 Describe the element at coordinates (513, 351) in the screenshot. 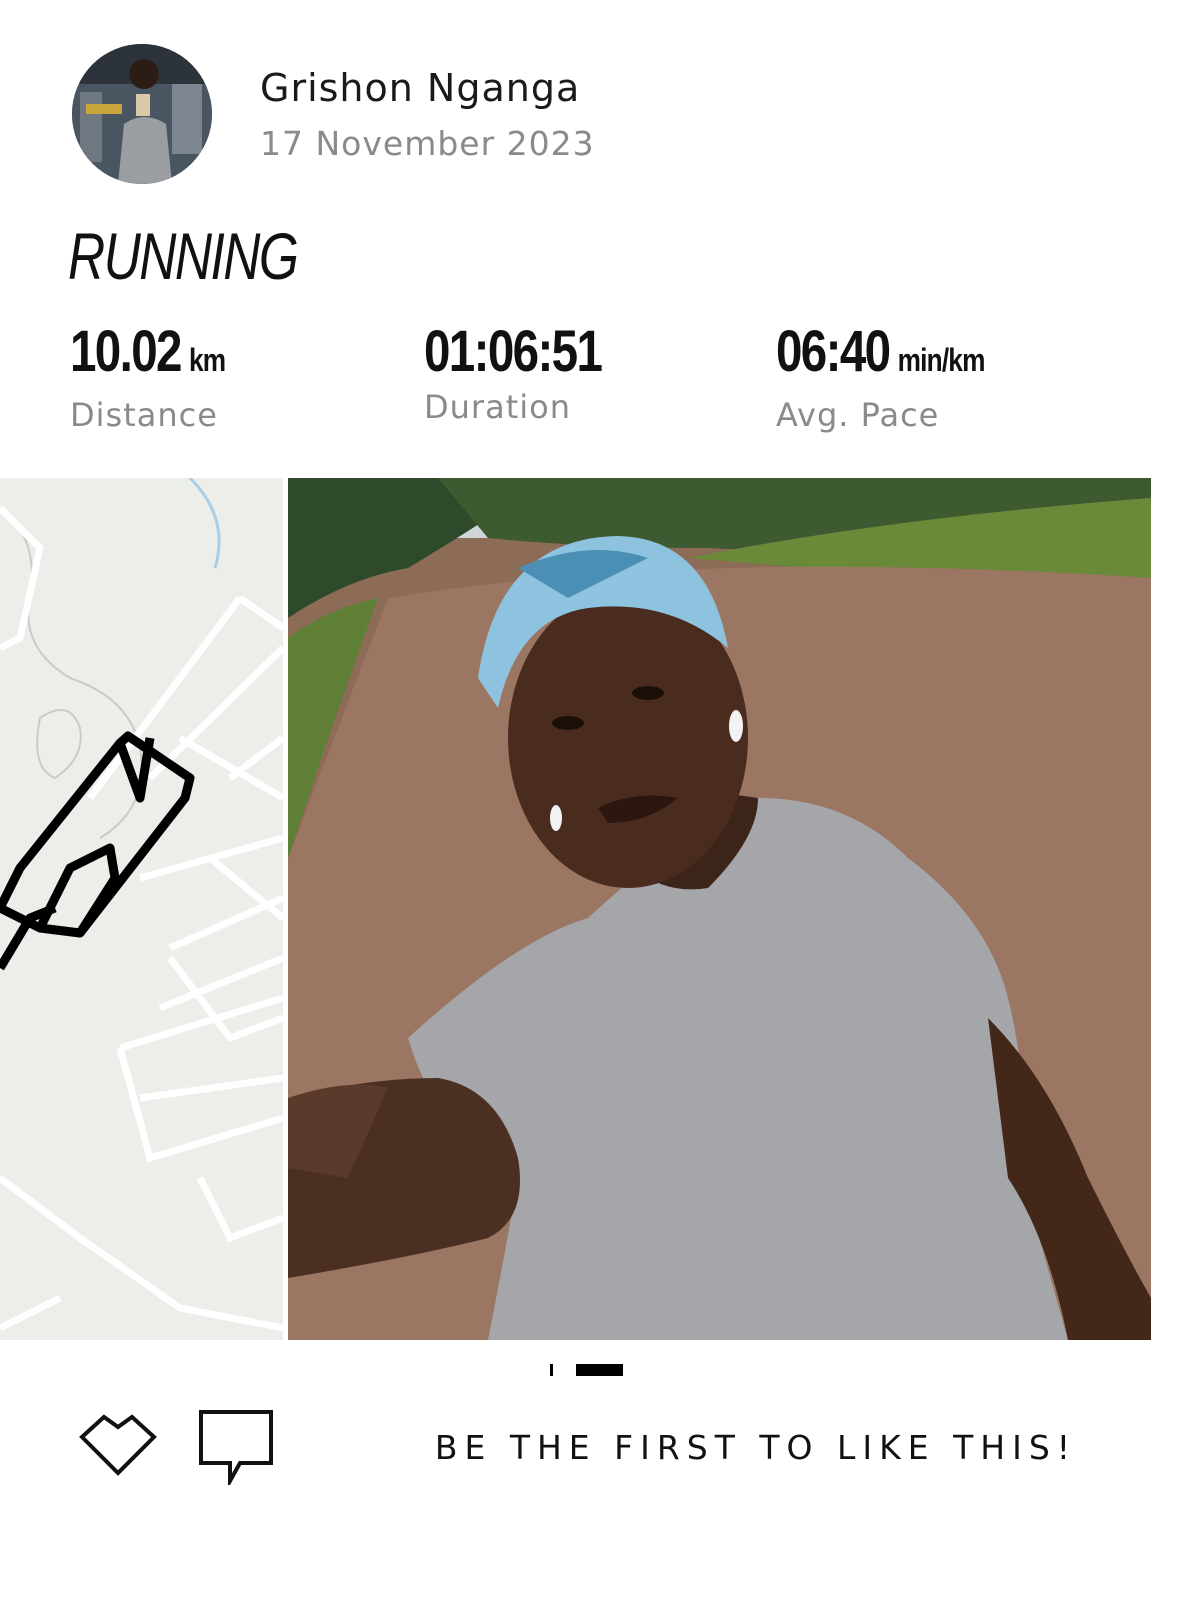

I see `stat-value: 01:06:51` at that location.